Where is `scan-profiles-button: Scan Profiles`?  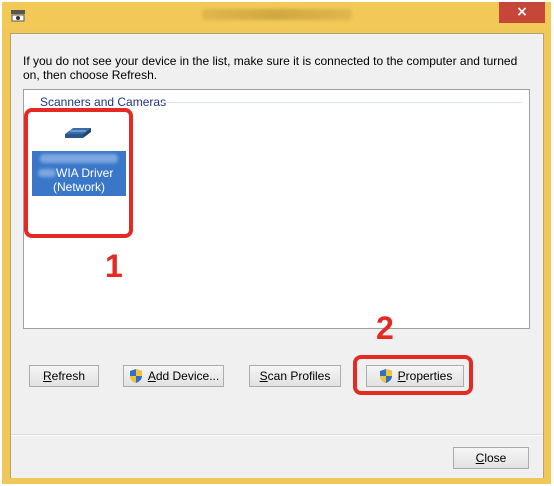 scan-profiles-button: Scan Profiles is located at coordinates (295, 376).